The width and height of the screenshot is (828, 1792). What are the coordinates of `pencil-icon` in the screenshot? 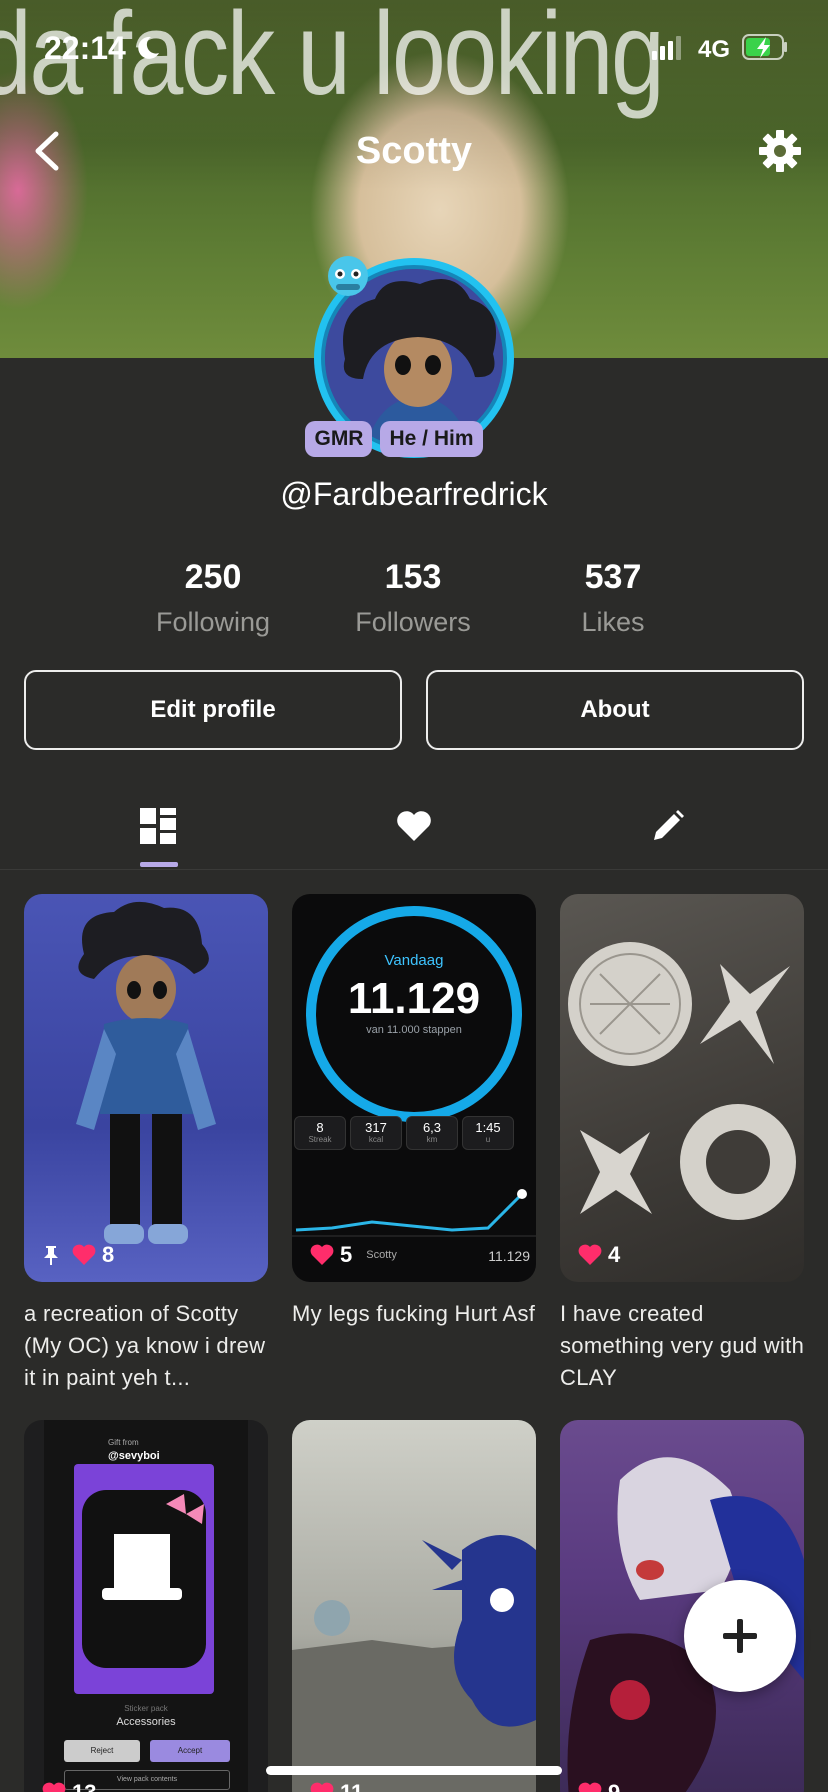 It's located at (669, 825).